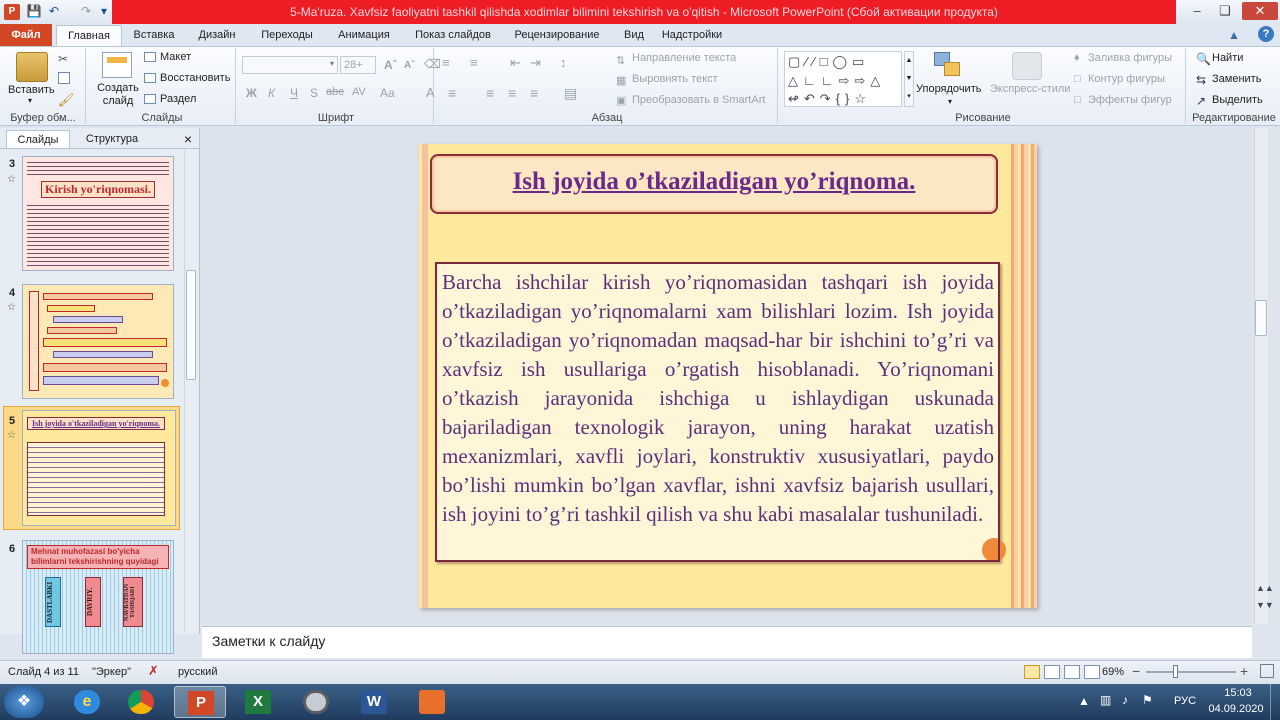 The width and height of the screenshot is (1280, 720). I want to click on quick-styles-button: Экспресс-стили, so click(1030, 89).